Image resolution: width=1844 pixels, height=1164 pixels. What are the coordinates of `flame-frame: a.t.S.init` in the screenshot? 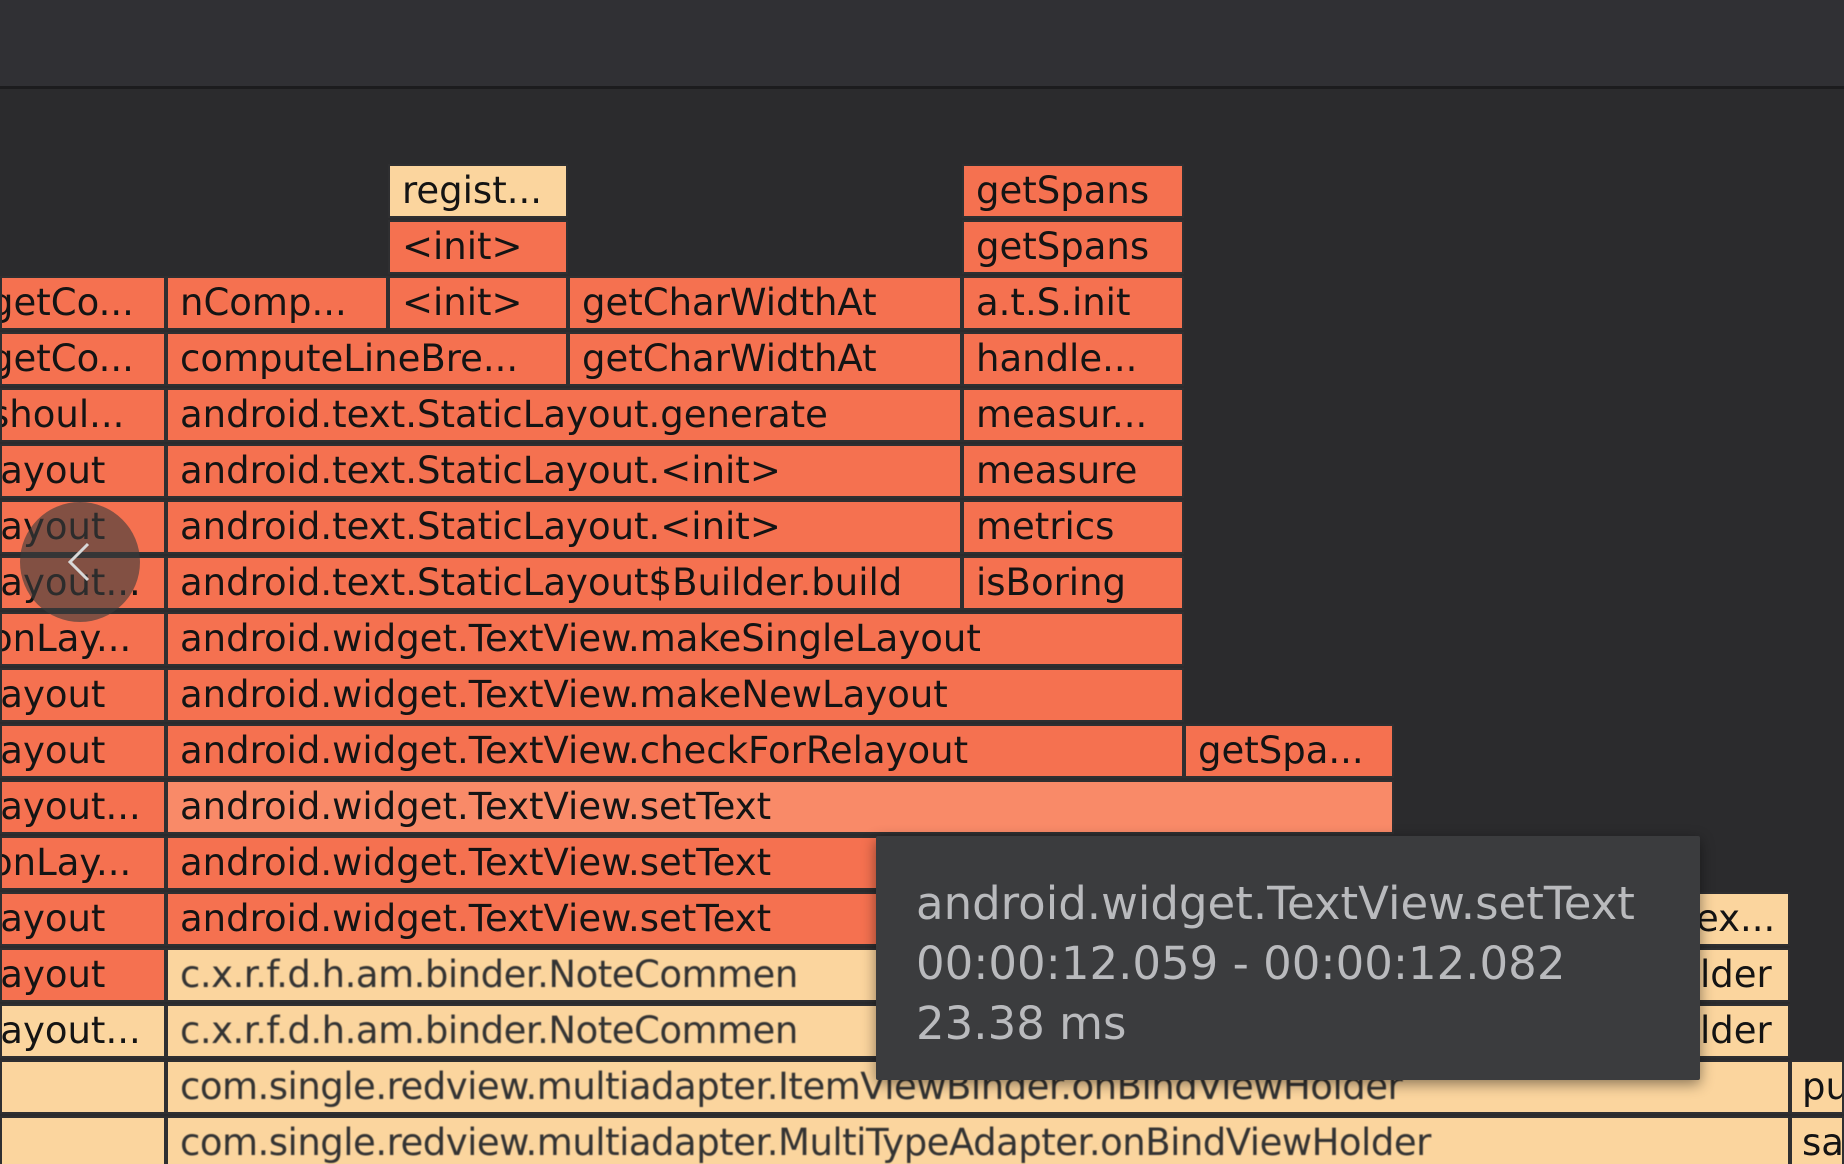 It's located at (1073, 303).